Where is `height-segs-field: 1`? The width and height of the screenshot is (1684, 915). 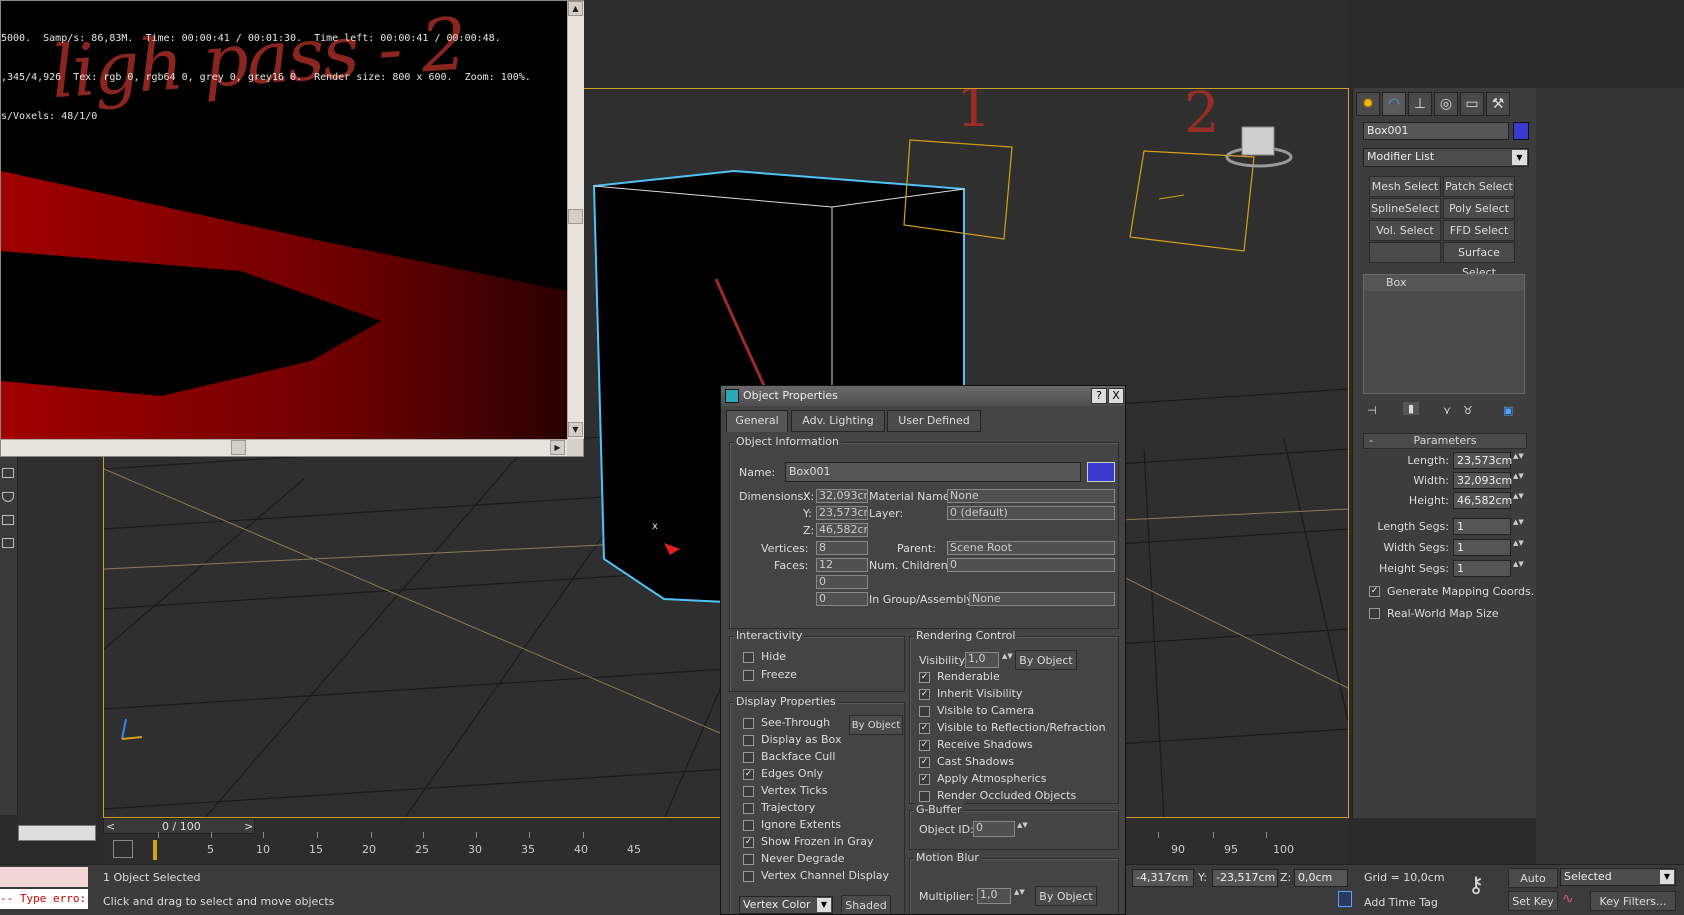 height-segs-field: 1 is located at coordinates (1482, 568).